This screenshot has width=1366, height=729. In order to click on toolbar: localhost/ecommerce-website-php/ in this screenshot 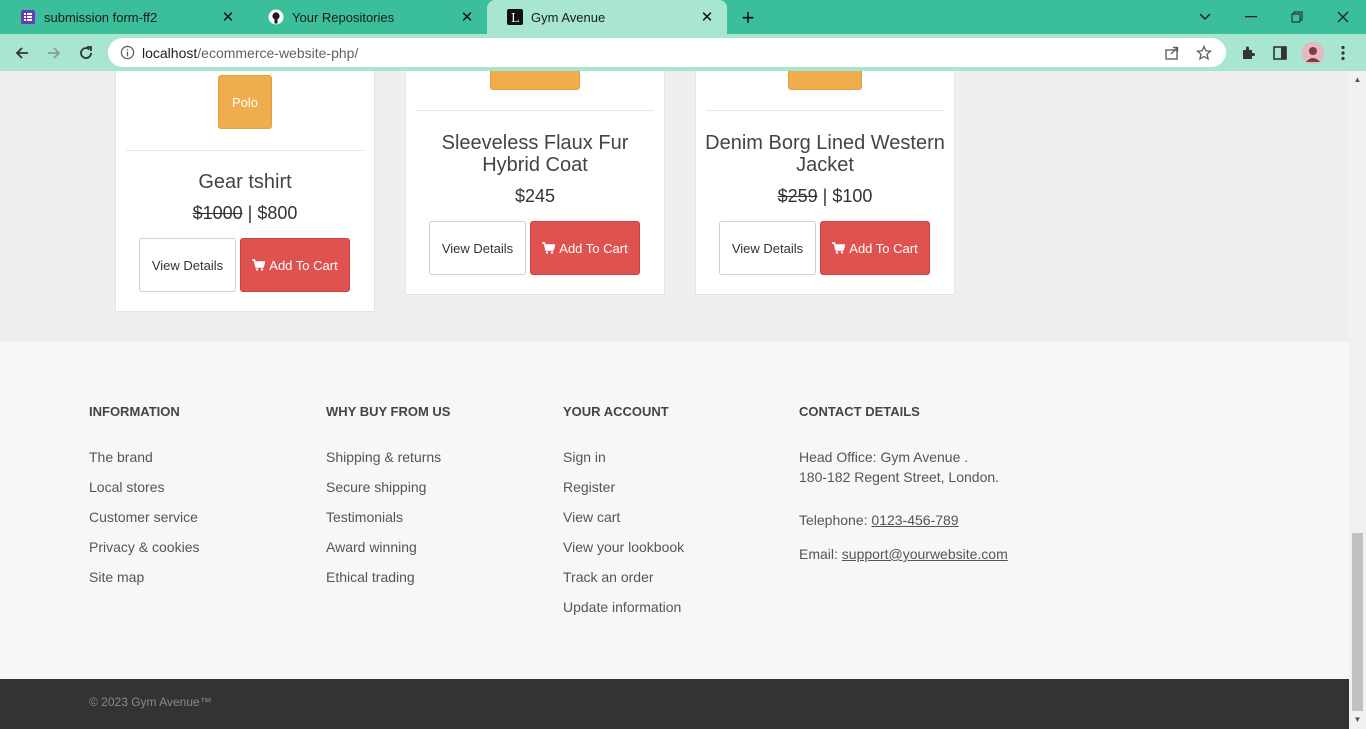, I will do `click(683, 52)`.